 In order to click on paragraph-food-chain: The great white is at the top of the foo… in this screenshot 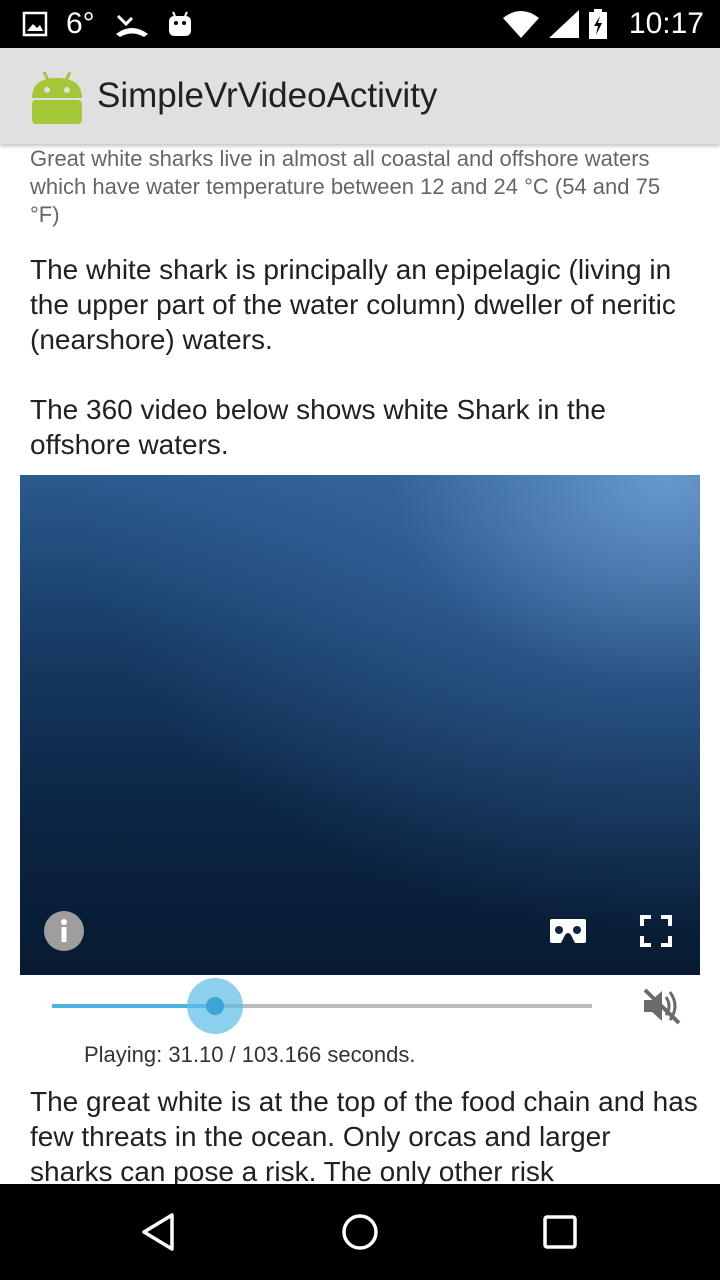, I will do `click(364, 1135)`.